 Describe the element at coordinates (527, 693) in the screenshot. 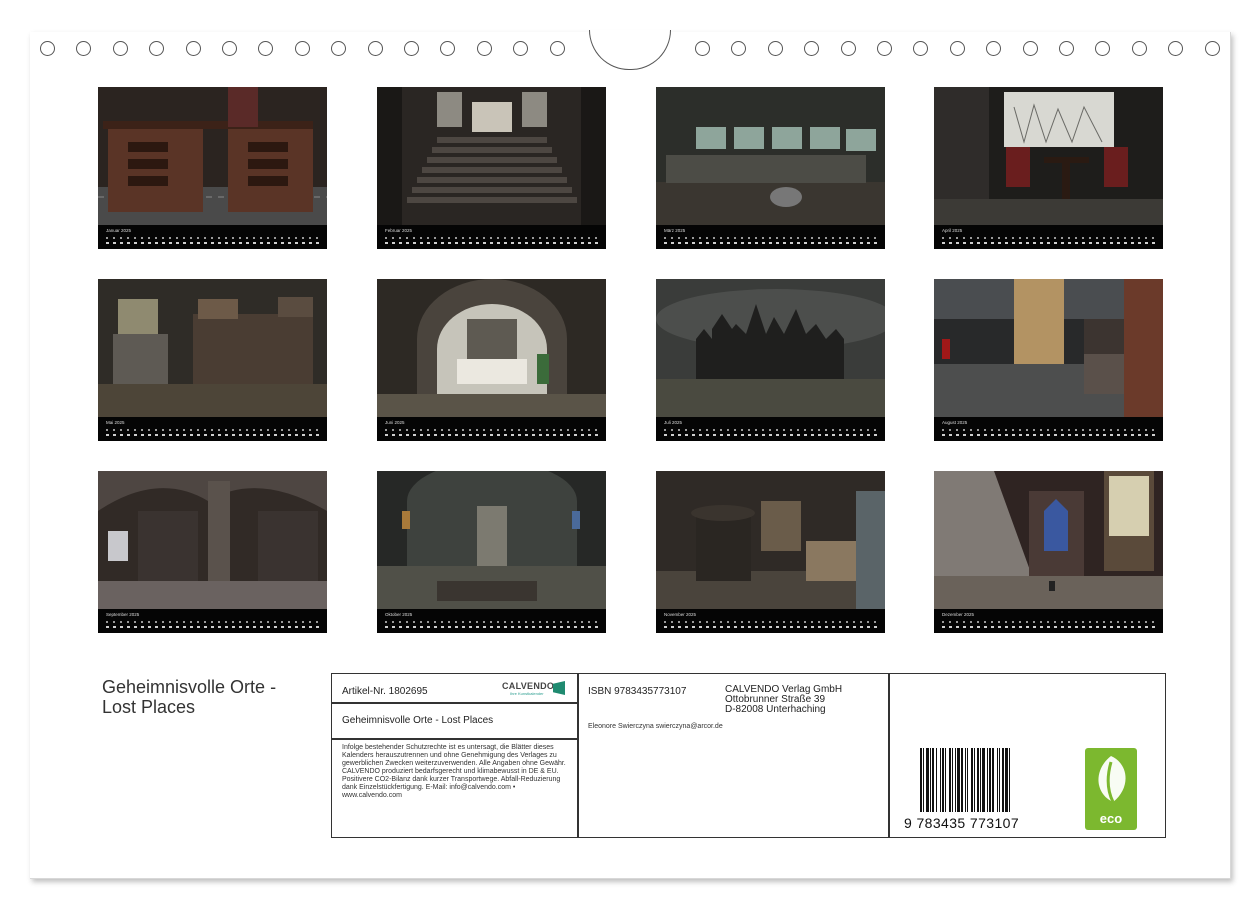

I see `calvendo-tagline: Ihre Kunstkalender` at that location.